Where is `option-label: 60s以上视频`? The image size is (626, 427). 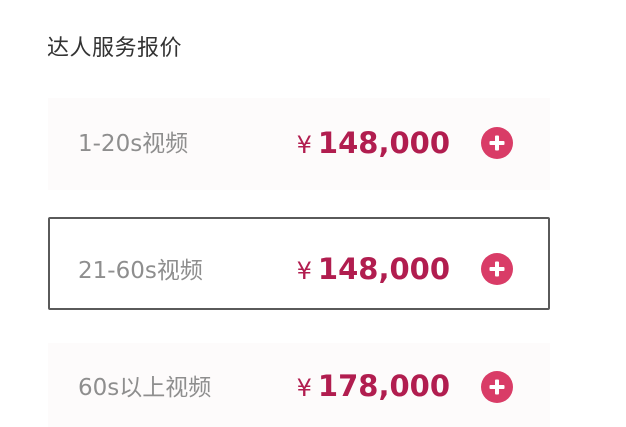 option-label: 60s以上视频 is located at coordinates (145, 388).